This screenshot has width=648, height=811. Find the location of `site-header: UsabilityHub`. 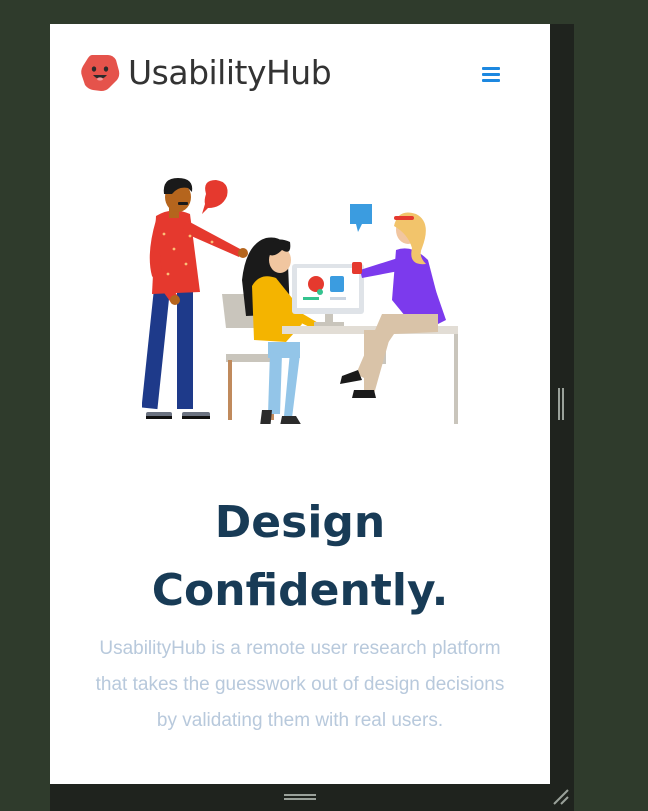

site-header: UsabilityHub is located at coordinates (300, 74).